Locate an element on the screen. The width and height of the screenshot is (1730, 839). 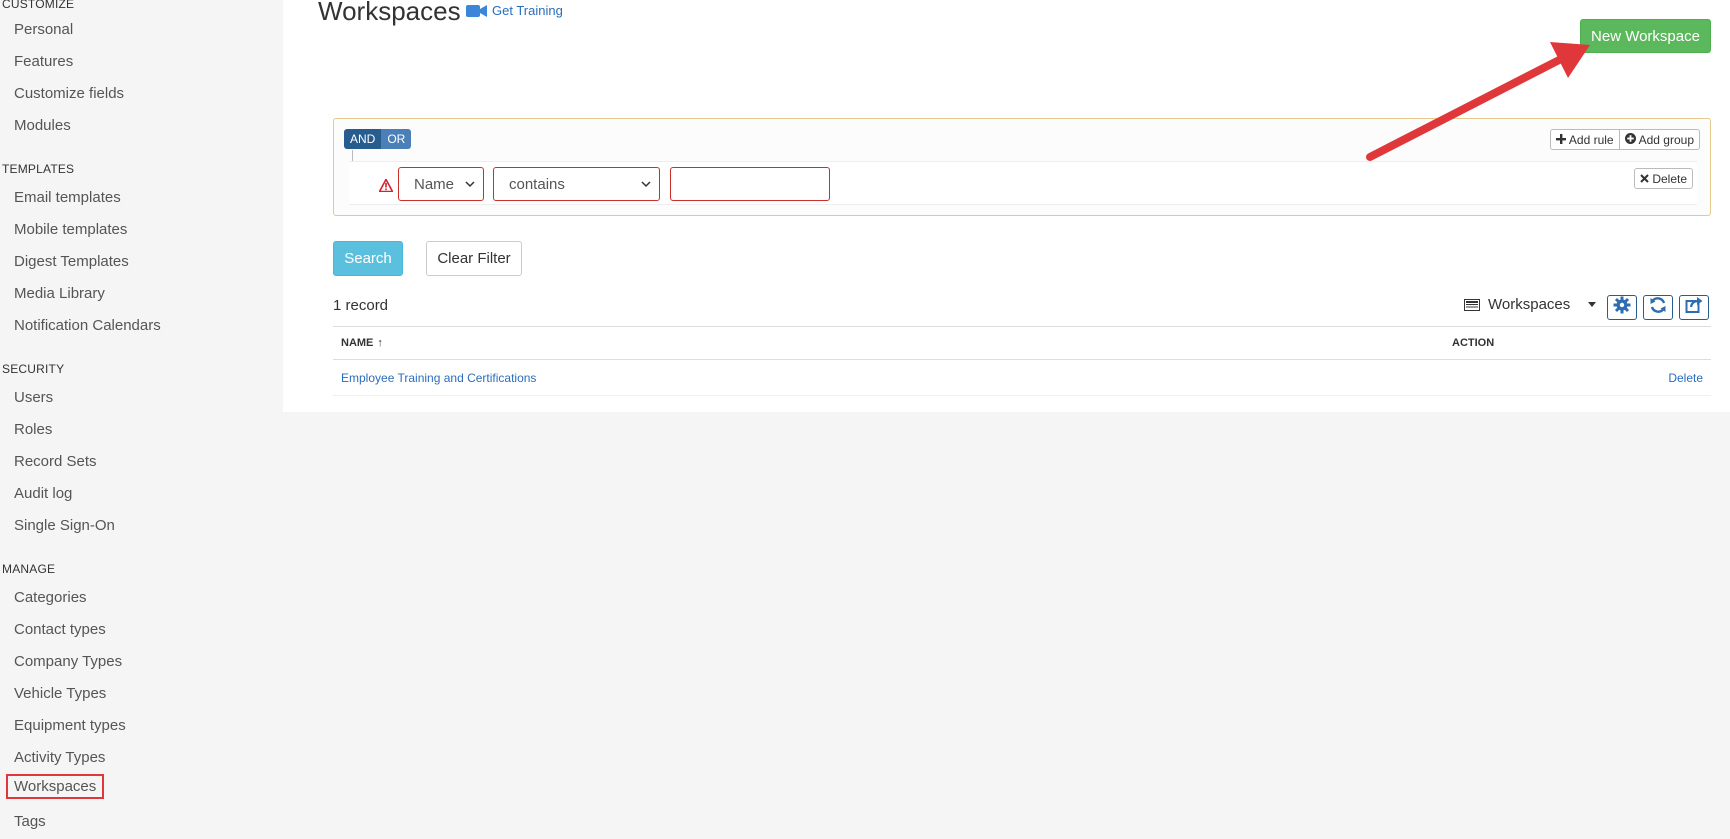
section-title-security: SECURITY is located at coordinates (33, 369).